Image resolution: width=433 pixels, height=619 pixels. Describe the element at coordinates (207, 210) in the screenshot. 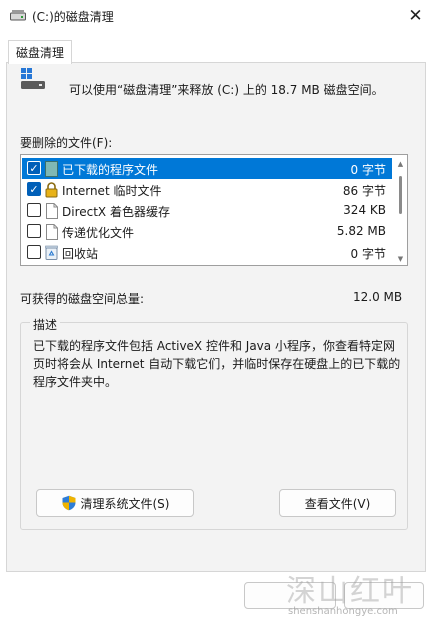

I see `list-item: DirectX 着色器缓存 324 KB` at that location.